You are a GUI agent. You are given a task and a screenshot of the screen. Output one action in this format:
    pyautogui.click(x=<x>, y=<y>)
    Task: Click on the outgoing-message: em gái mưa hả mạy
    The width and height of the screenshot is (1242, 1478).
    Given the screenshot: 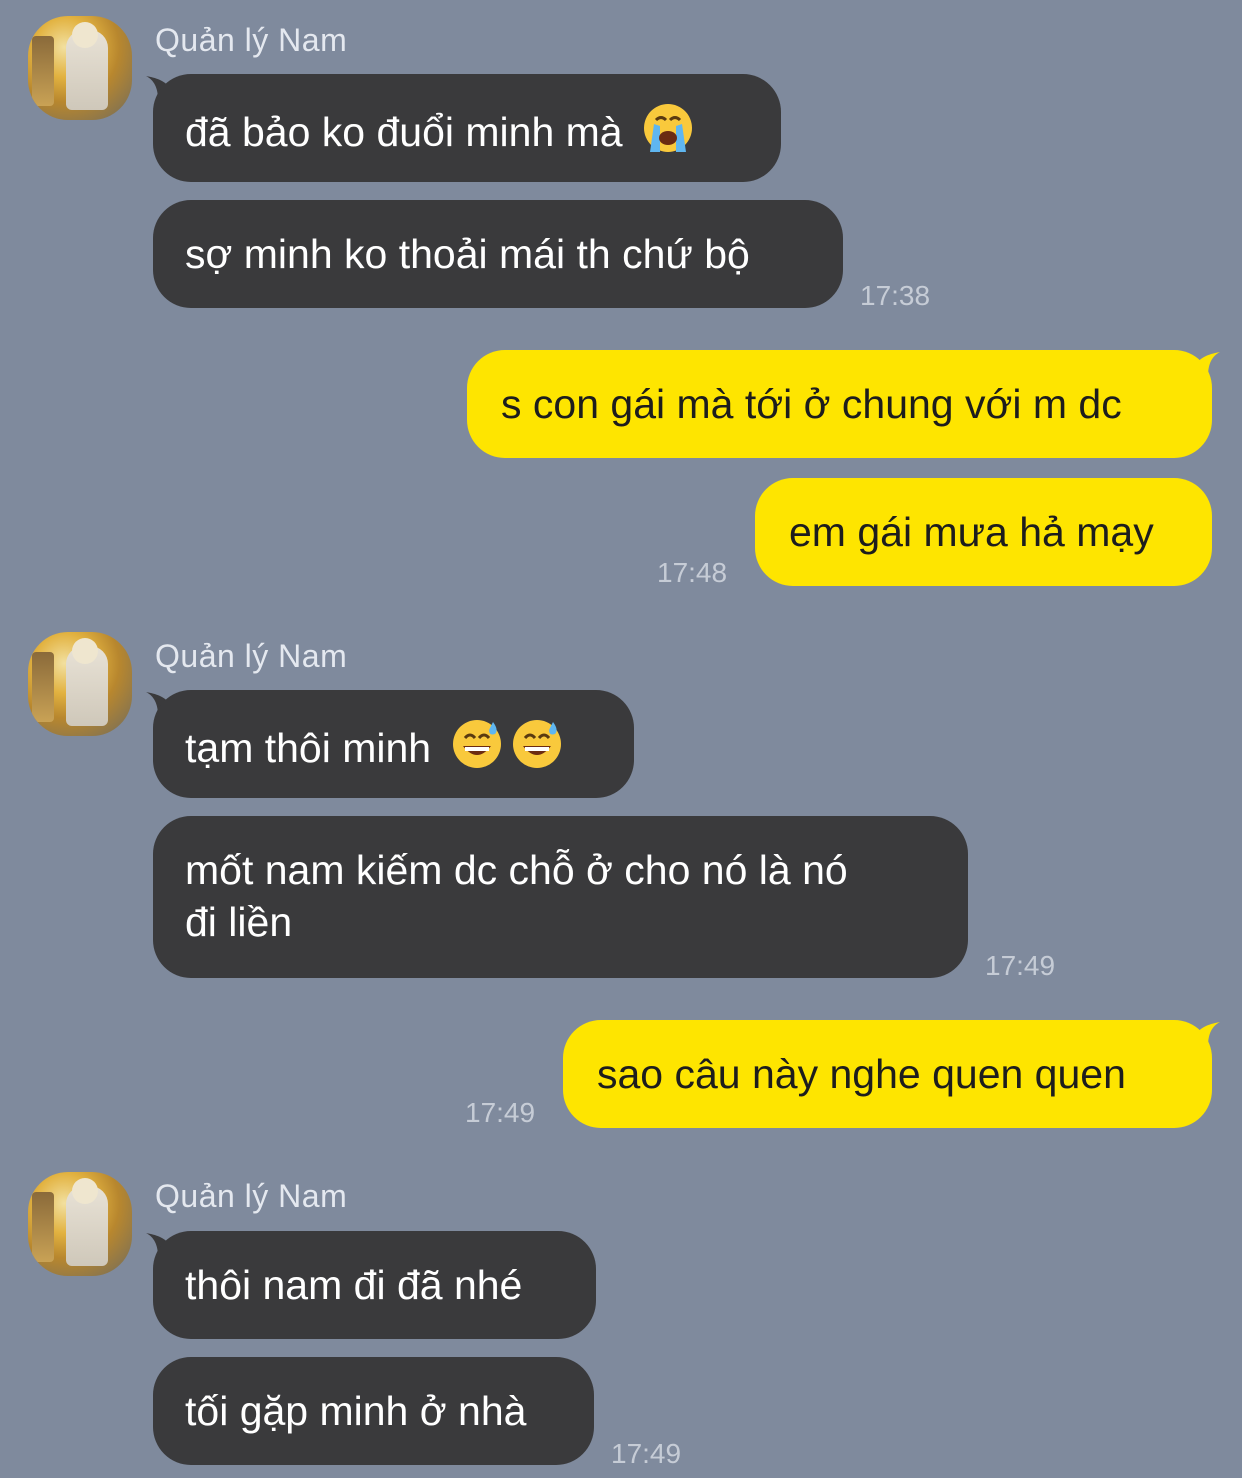 What is the action you would take?
    pyautogui.click(x=983, y=532)
    